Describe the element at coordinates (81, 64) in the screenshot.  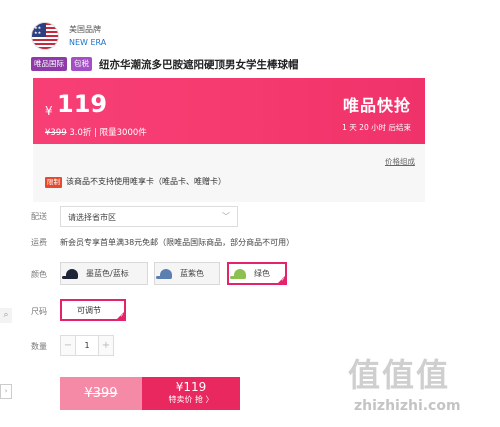
I see `tax-included-tag: 包税` at that location.